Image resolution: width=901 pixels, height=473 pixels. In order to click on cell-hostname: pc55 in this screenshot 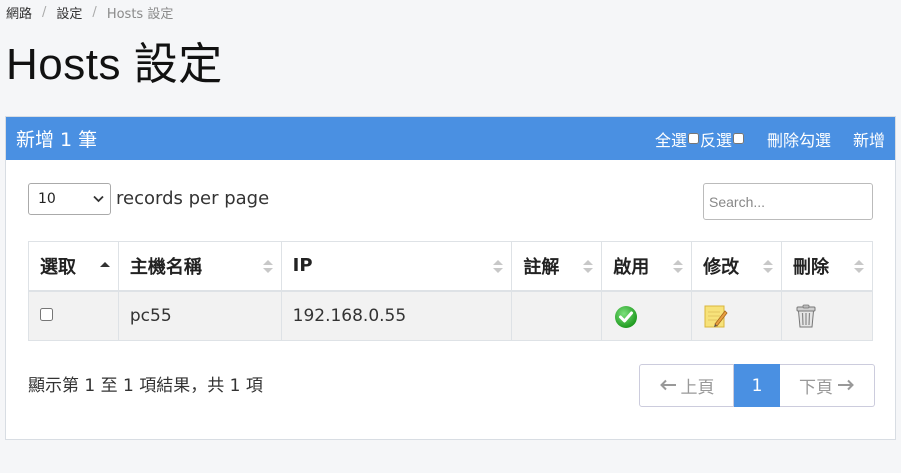, I will do `click(199, 315)`.